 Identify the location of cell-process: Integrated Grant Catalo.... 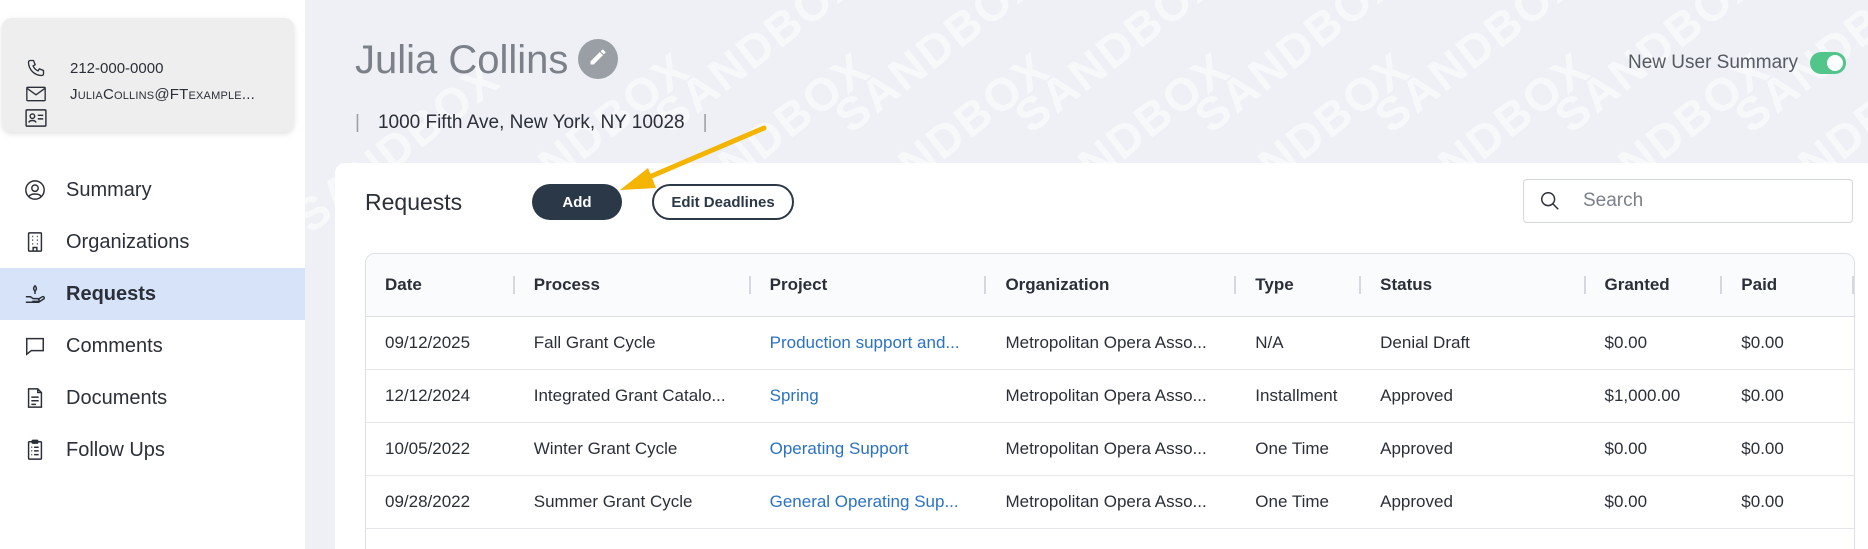
(632, 396).